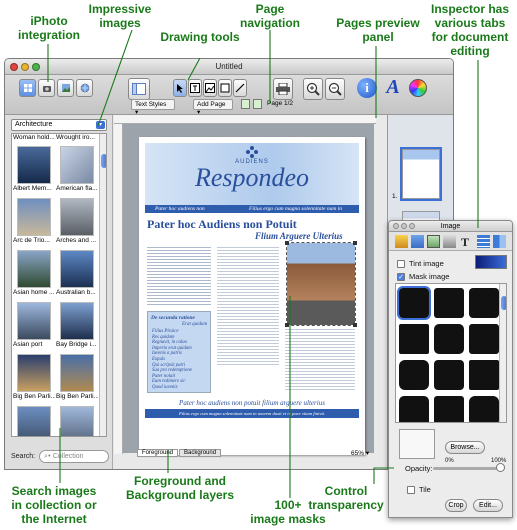 This screenshot has height=530, width=517. I want to click on tab-table, so click(483, 241).